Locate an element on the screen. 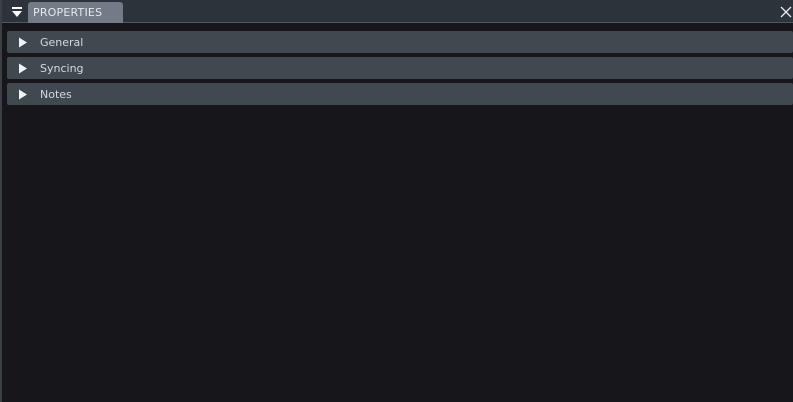 The width and height of the screenshot is (793, 402). section-notes: Notes is located at coordinates (400, 94).